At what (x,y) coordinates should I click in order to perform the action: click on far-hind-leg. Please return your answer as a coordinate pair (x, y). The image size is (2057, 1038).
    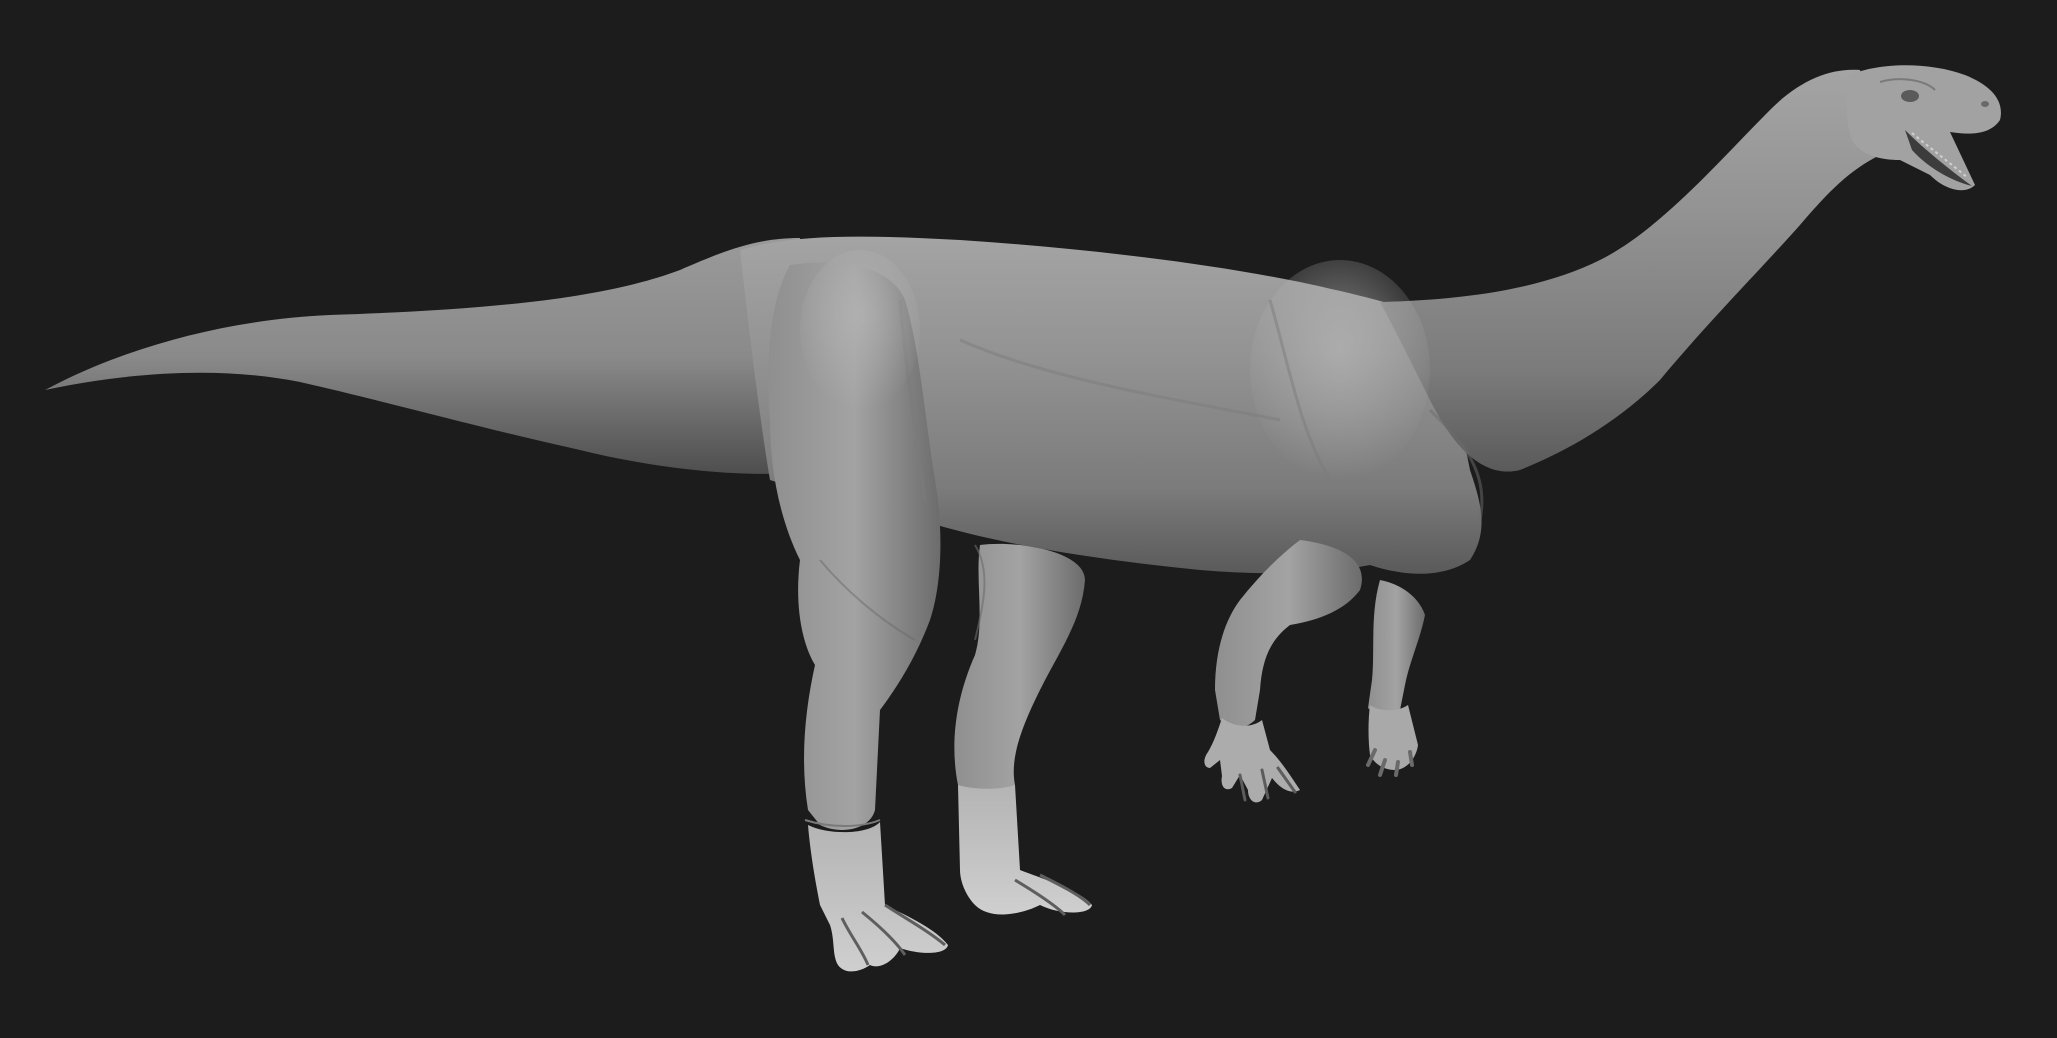
    Looking at the image, I should click on (1023, 730).